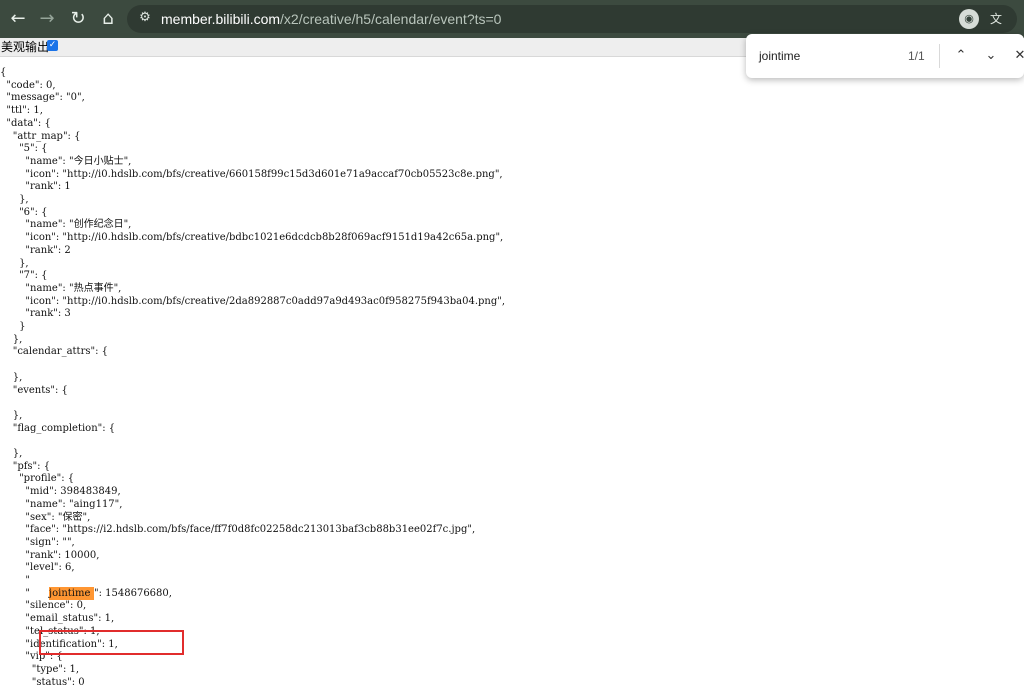  I want to click on jointime-value: ": 1548676680,, so click(133, 593).